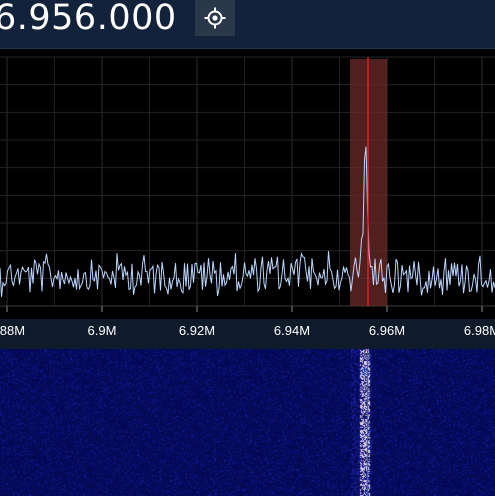 Image resolution: width=495 pixels, height=496 pixels. Describe the element at coordinates (292, 330) in the screenshot. I see `frequency-tick-label: 6.94M` at that location.